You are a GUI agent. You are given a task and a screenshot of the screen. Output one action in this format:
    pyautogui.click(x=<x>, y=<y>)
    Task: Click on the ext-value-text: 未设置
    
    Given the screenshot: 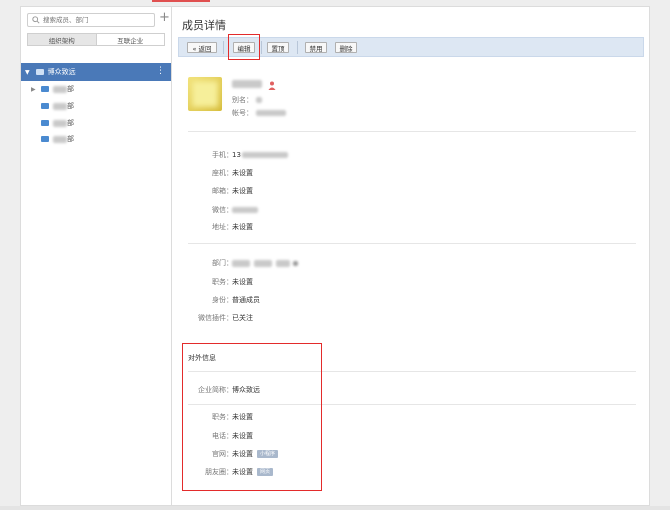 What is the action you would take?
    pyautogui.click(x=242, y=173)
    